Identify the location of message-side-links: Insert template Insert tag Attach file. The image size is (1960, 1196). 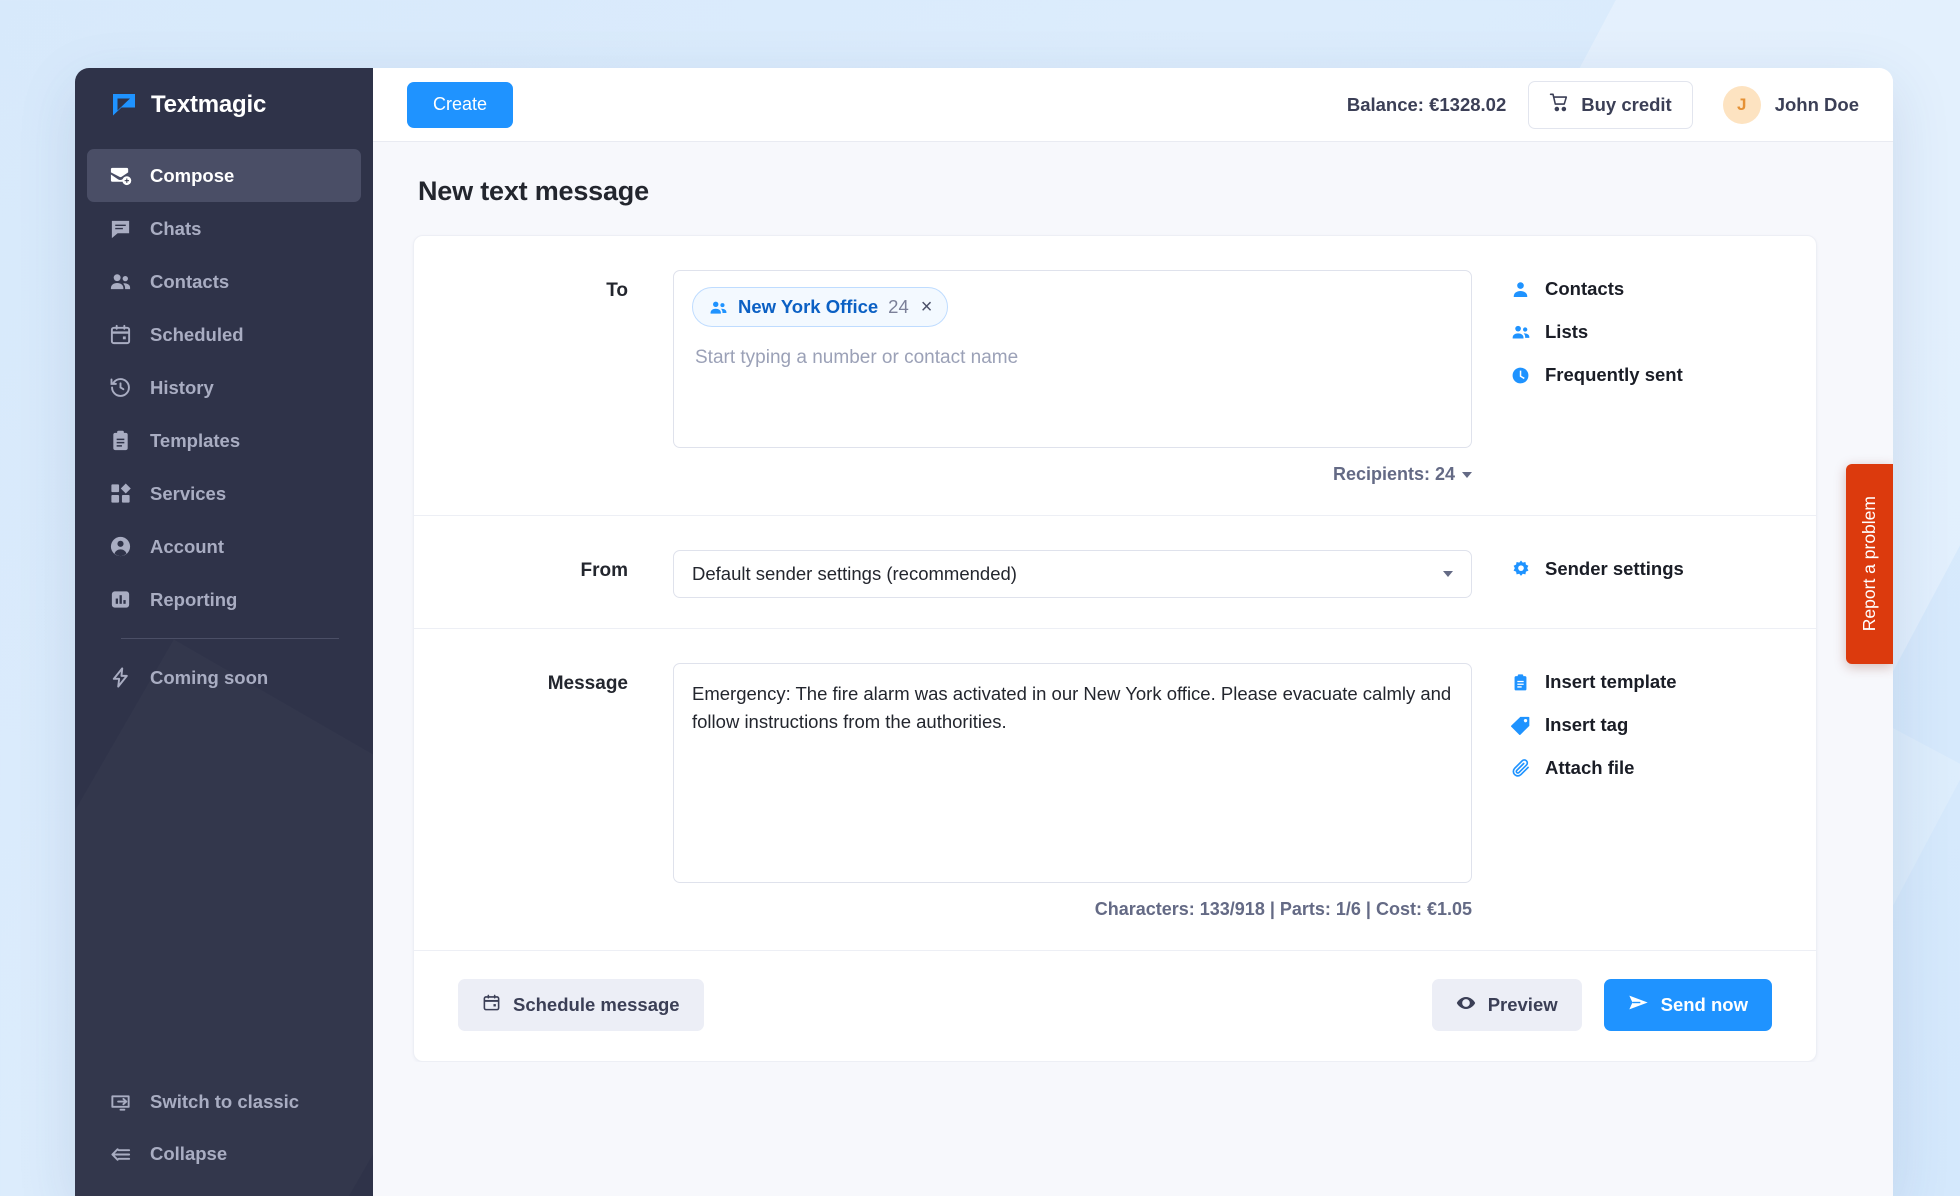
(1622, 791).